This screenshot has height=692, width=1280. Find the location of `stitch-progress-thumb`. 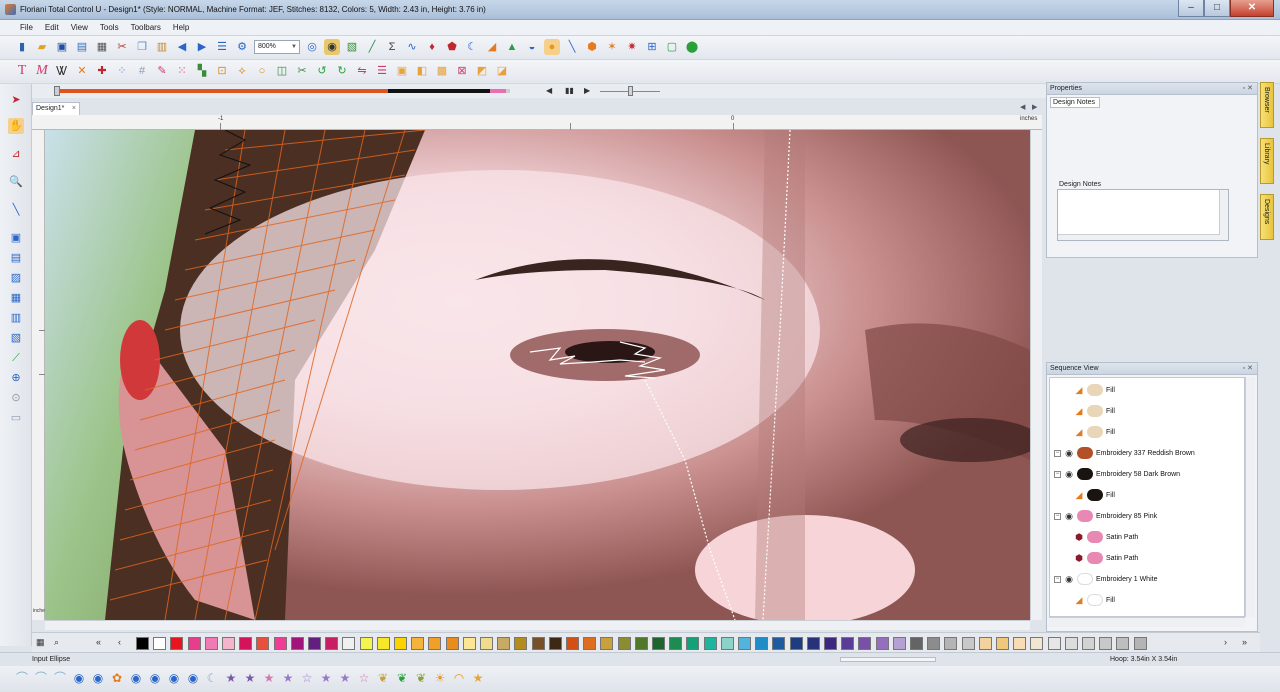

stitch-progress-thumb is located at coordinates (57, 91).